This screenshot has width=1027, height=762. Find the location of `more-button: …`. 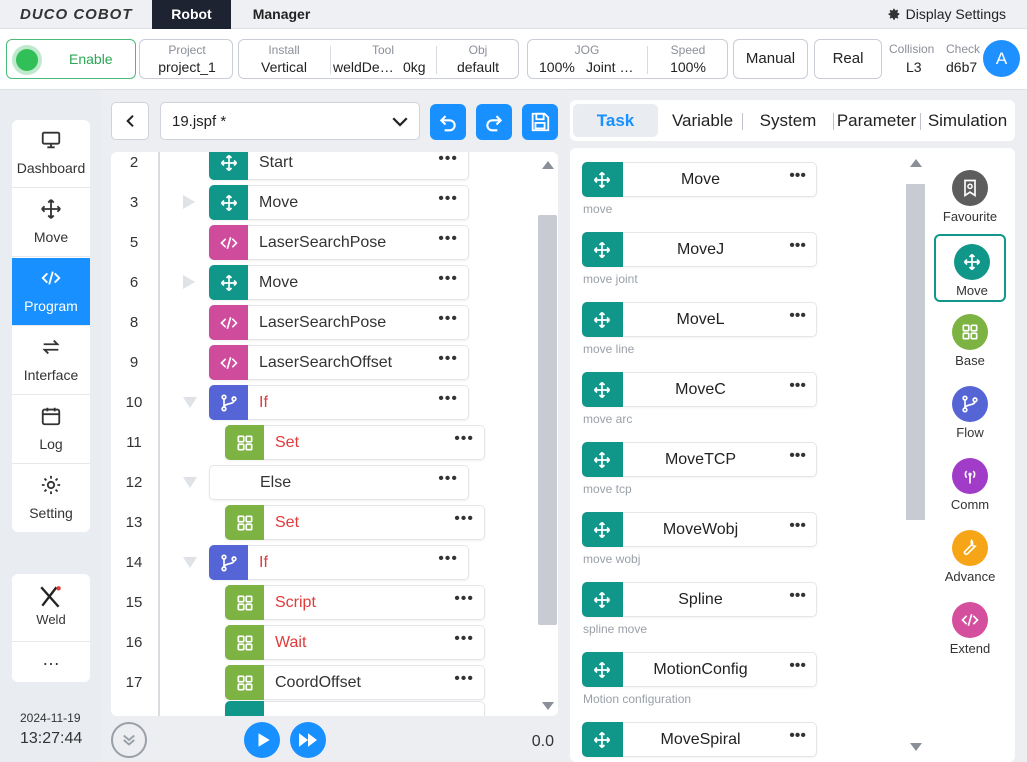

more-button: … is located at coordinates (51, 662).